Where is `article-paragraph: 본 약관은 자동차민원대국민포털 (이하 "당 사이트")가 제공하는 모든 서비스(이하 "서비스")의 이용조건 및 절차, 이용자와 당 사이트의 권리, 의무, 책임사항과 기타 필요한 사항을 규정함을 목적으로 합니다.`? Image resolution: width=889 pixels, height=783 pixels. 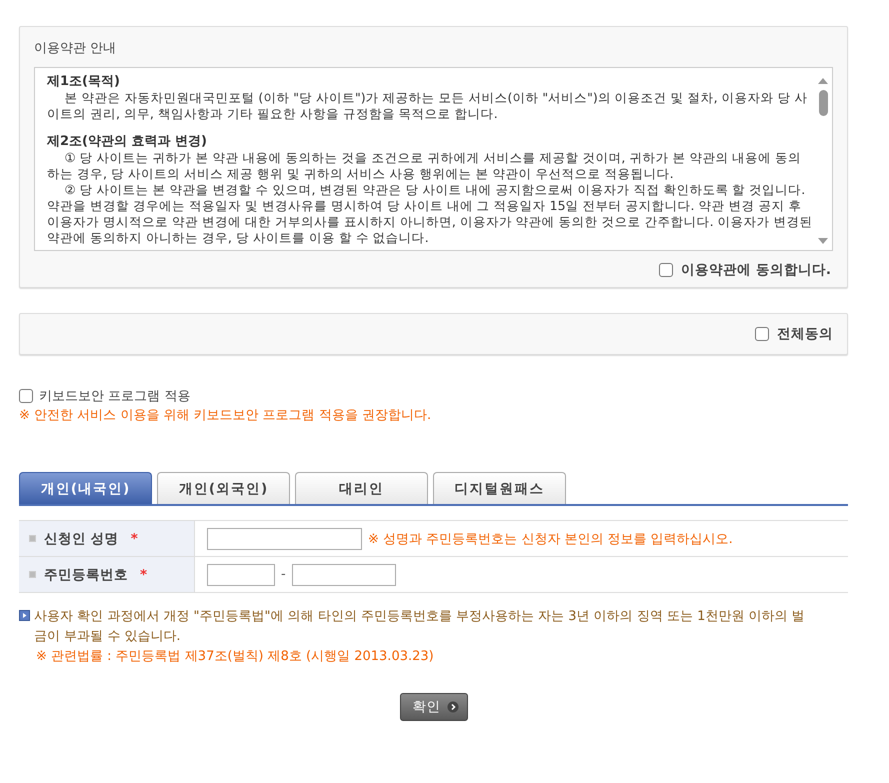 article-paragraph: 본 약관은 자동차민원대국민포털 (이하 "당 사이트")가 제공하는 모든 서비스(이하 "서비스")의 이용조건 및 절차, 이용자와 당 사이트의 권리, 의무, 책임사항과 기타 필요한 사항을 규정함을 목적으로 합니다. is located at coordinates (428, 106).